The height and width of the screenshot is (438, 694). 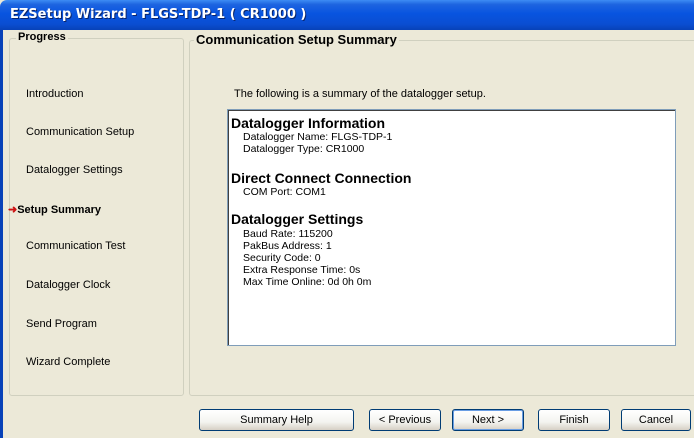 I want to click on page-title: Communication Setup Summary, so click(x=296, y=39).